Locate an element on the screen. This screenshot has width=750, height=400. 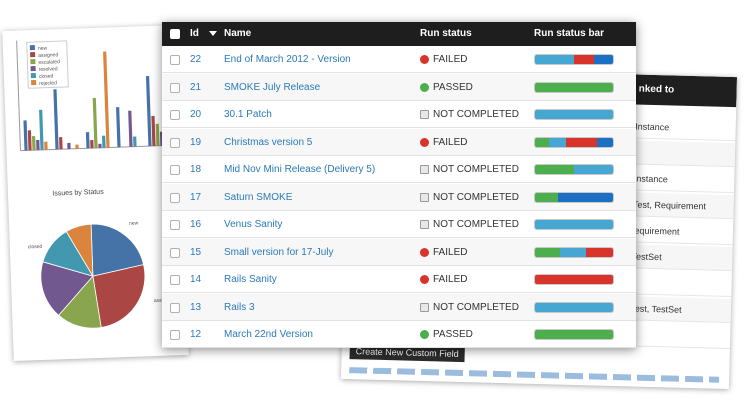
pagination-links is located at coordinates (534, 375).